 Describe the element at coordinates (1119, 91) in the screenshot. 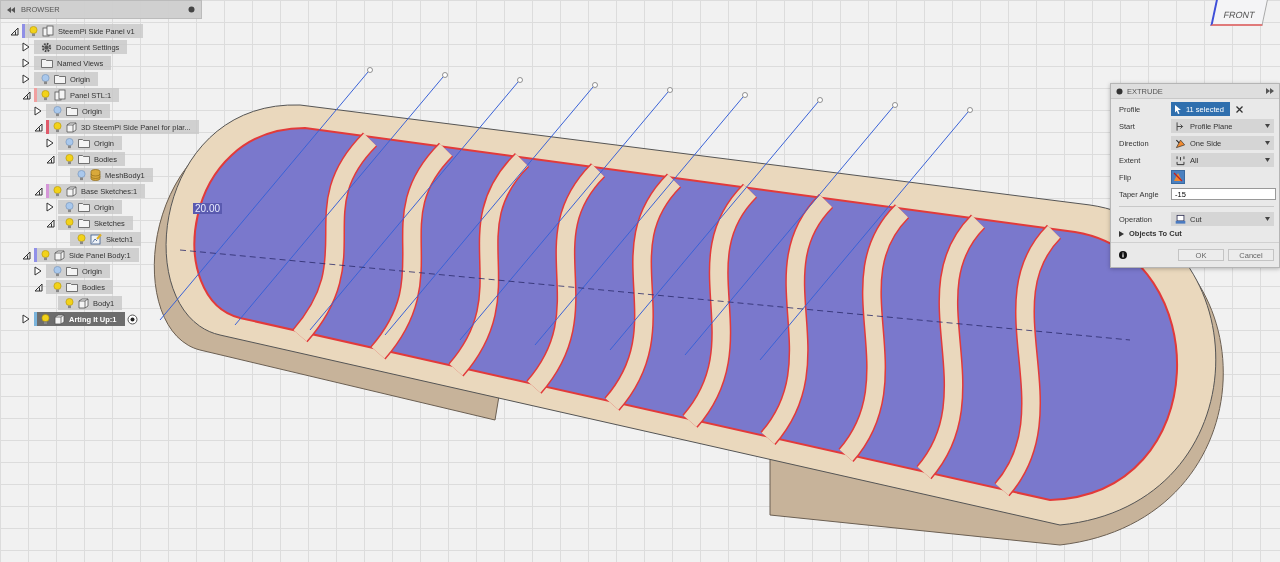

I see `dialog-dot-icon` at that location.